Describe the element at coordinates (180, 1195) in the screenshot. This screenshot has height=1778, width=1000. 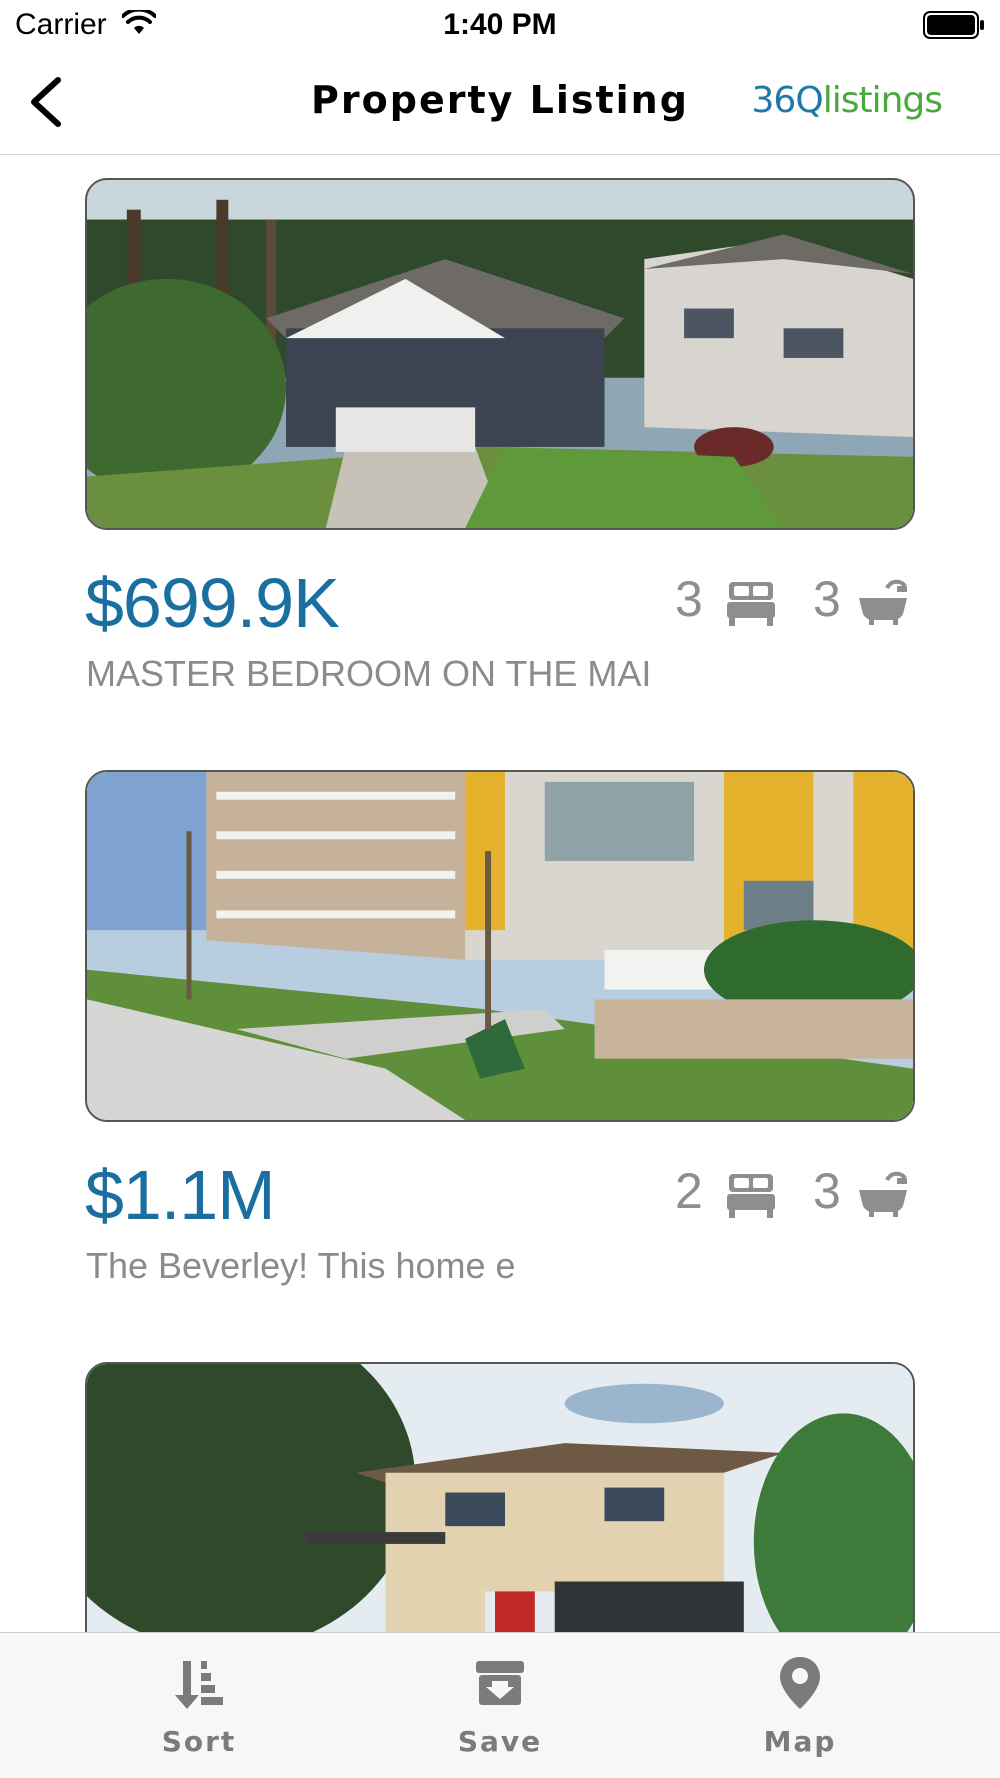
I see `listing-price: $1.1M` at that location.